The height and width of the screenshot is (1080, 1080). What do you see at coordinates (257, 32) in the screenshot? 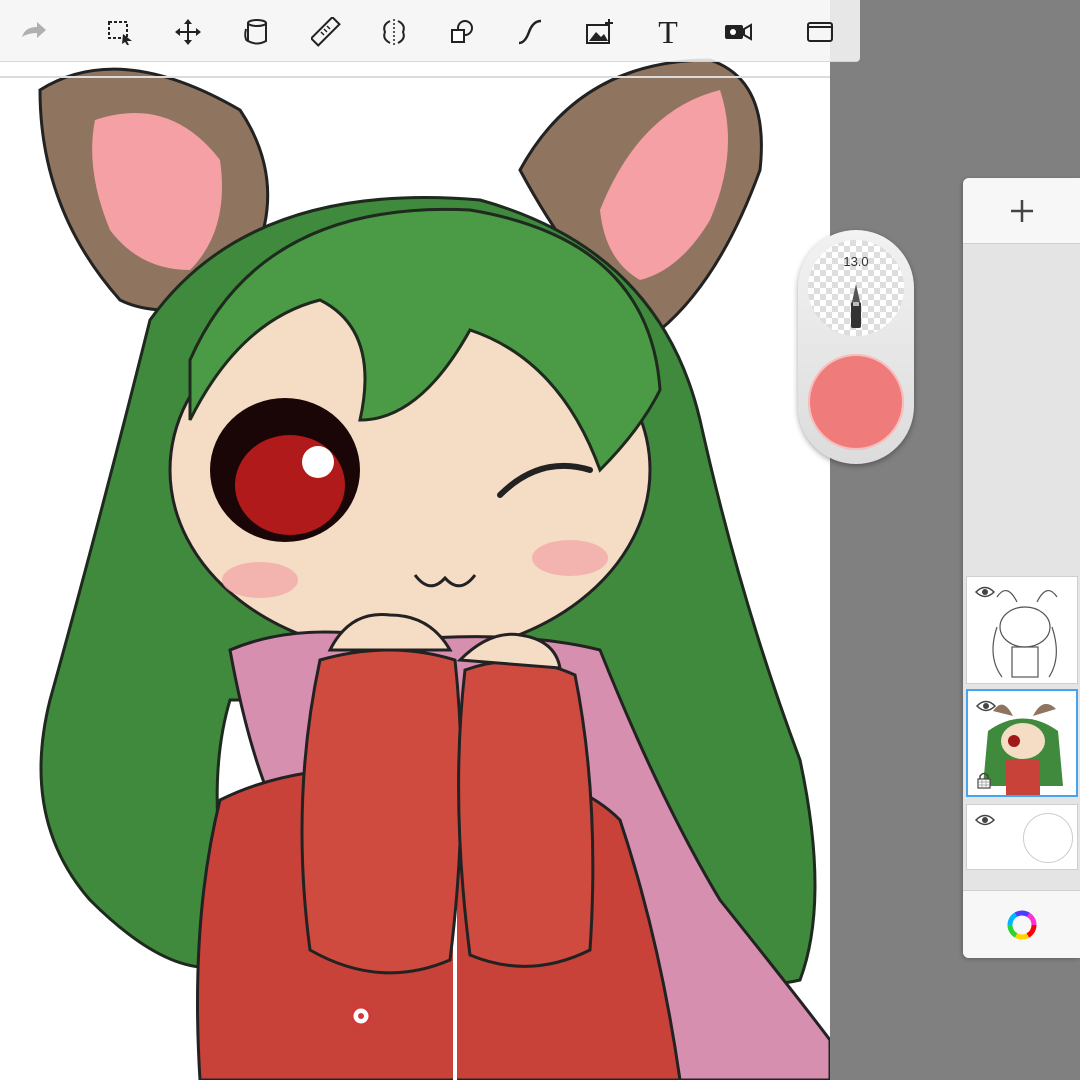
I see `fill-icon` at bounding box center [257, 32].